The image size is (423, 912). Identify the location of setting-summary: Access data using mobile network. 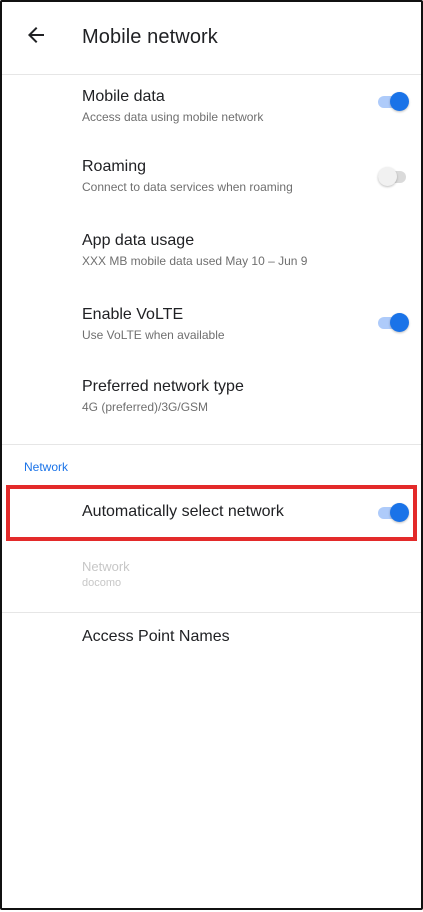
(173, 117).